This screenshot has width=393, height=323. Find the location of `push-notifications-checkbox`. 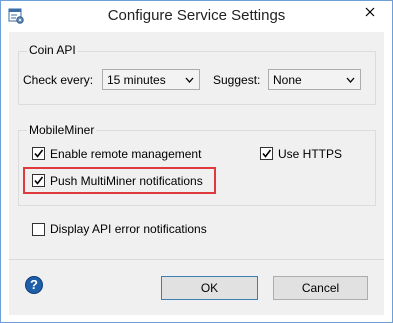

push-notifications-checkbox is located at coordinates (38, 180).